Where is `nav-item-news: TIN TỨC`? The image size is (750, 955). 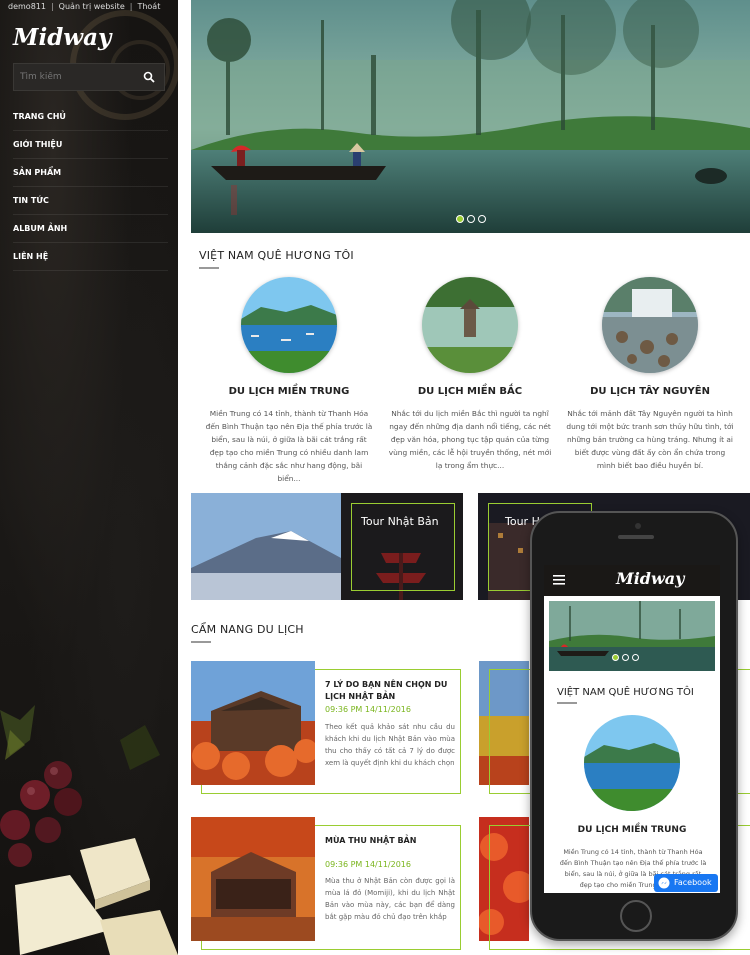 nav-item-news: TIN TỨC is located at coordinates (90, 201).